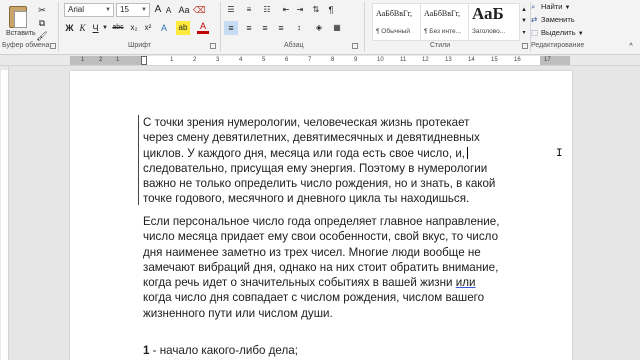 The height and width of the screenshot is (360, 640). Describe the element at coordinates (82, 28) in the screenshot. I see `italic-button: К` at that location.